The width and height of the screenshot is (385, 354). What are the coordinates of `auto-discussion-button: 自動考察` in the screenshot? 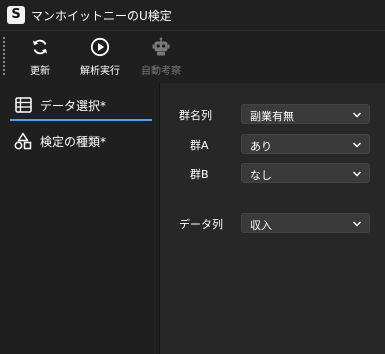 It's located at (161, 57).